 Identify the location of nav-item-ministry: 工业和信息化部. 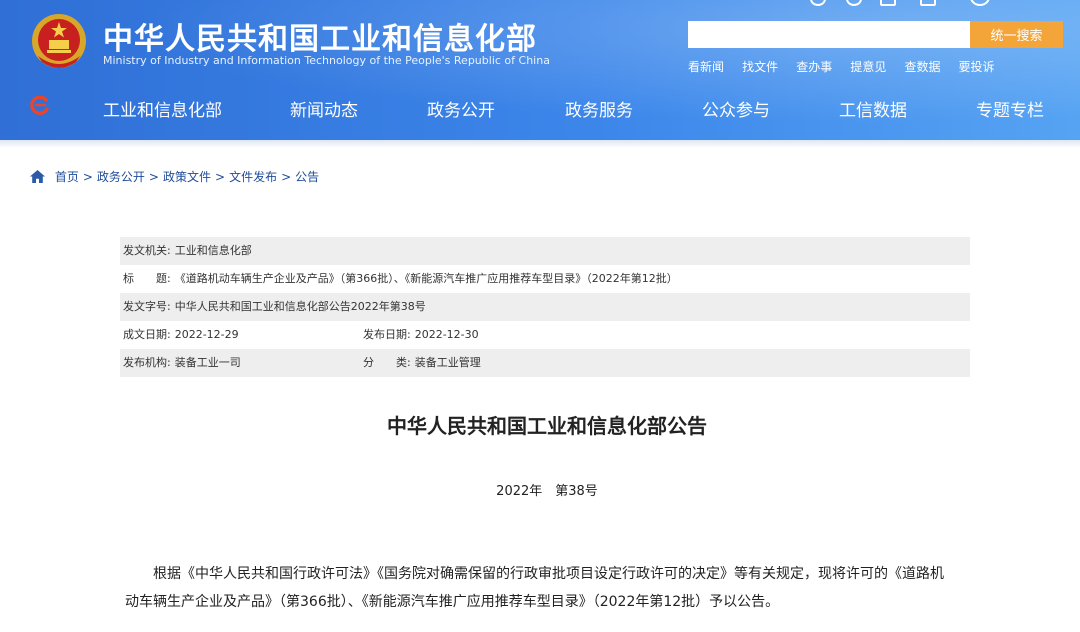
(162, 108).